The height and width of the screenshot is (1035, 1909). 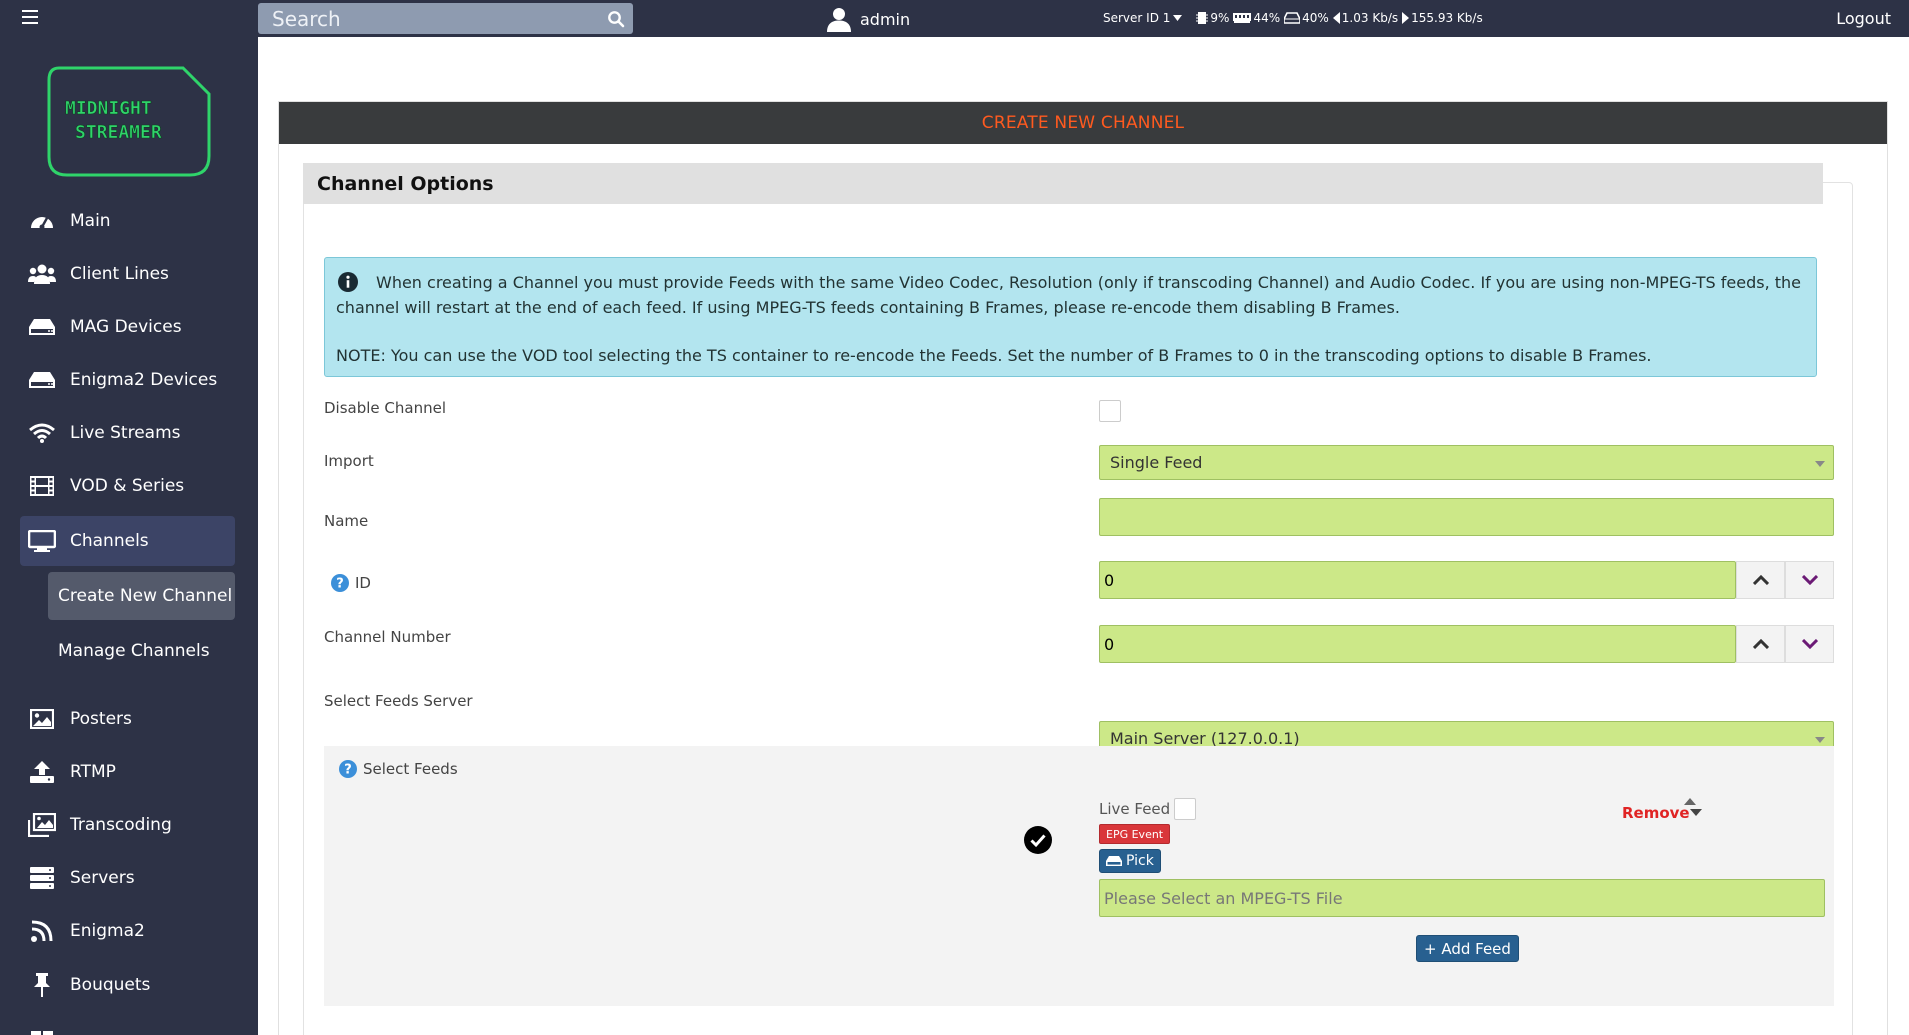 What do you see at coordinates (1370, 18) in the screenshot?
I see `net-in-value: 1.03 Kb/s` at bounding box center [1370, 18].